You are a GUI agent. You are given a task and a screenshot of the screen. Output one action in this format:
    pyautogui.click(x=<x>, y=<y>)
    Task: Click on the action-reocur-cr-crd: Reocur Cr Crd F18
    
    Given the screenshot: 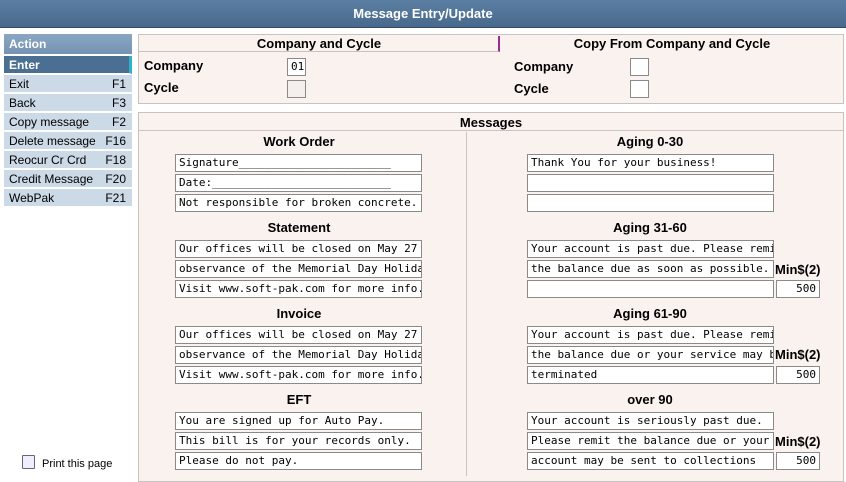 What is the action you would take?
    pyautogui.click(x=68, y=160)
    